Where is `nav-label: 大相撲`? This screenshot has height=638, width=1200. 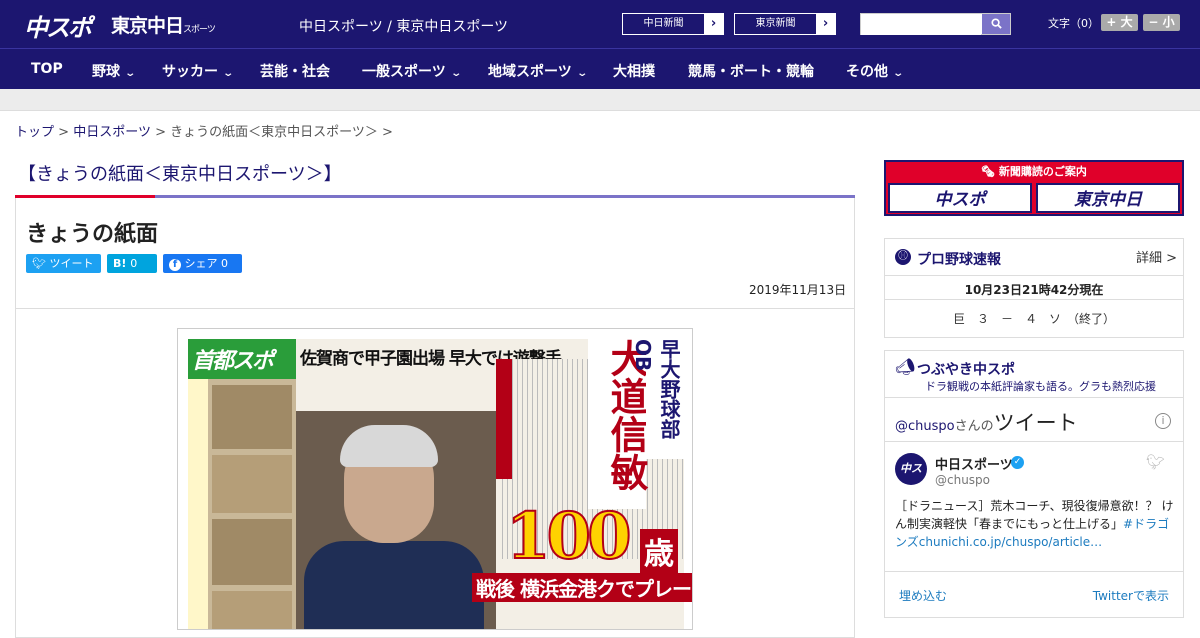 nav-label: 大相撲 is located at coordinates (634, 72).